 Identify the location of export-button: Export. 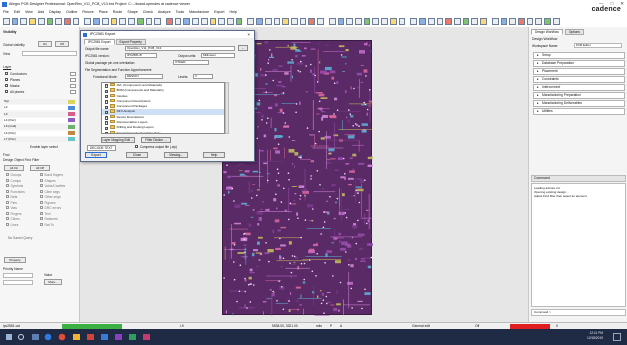
(96, 155).